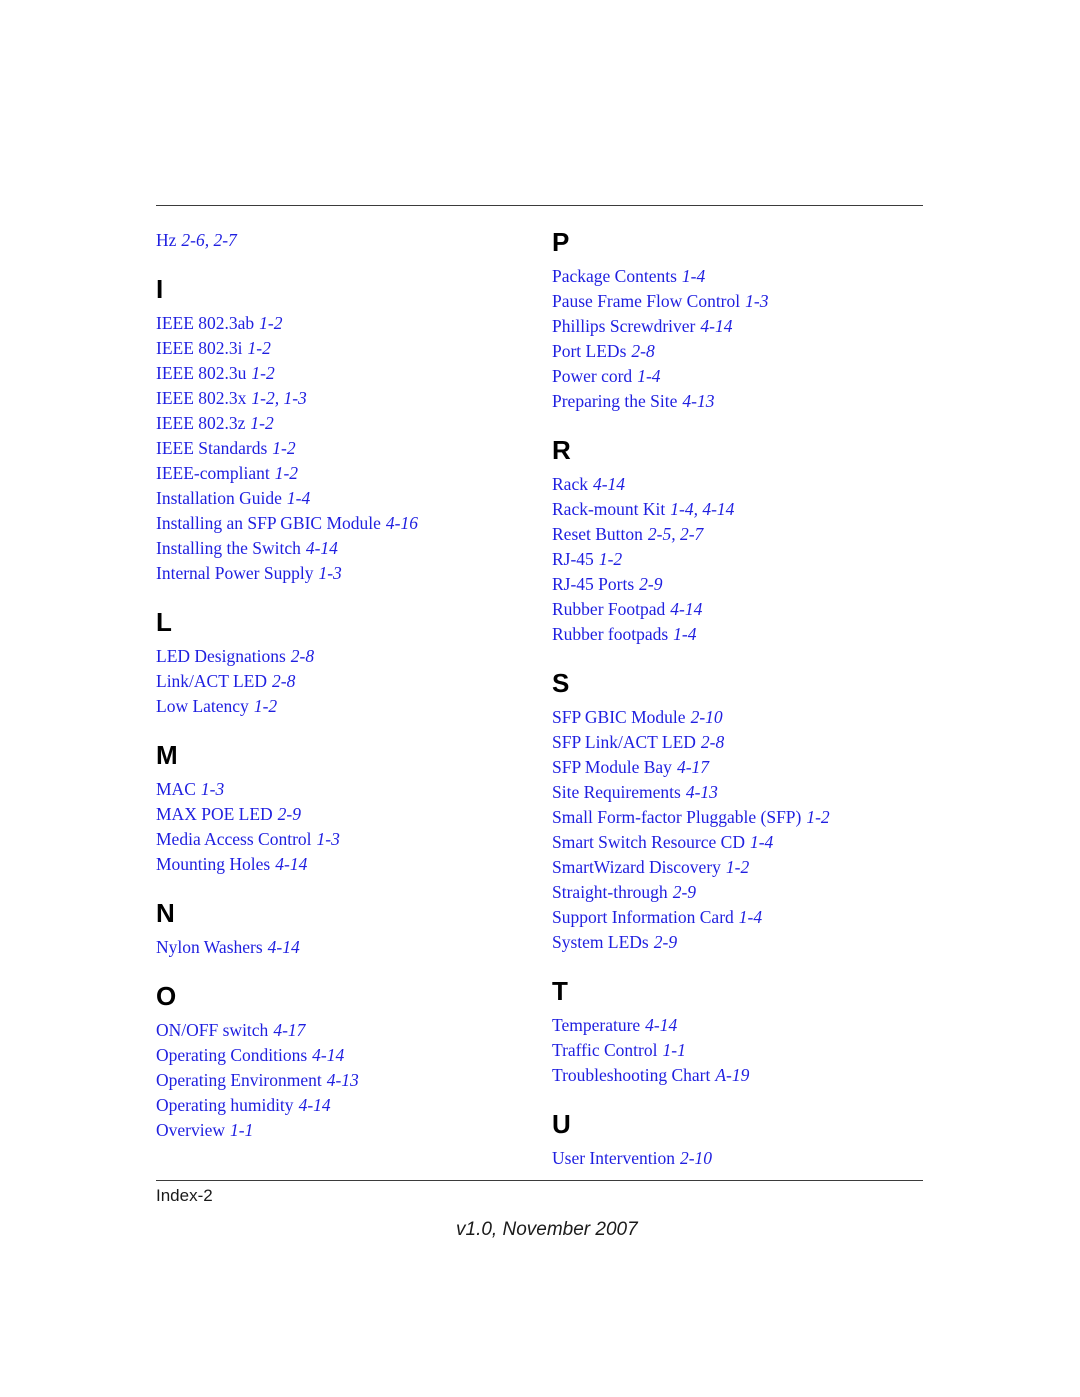 The image size is (1080, 1397). Describe the element at coordinates (742, 842) in the screenshot. I see `index-entry-link: Smart Switch Resource CD 1-4` at that location.